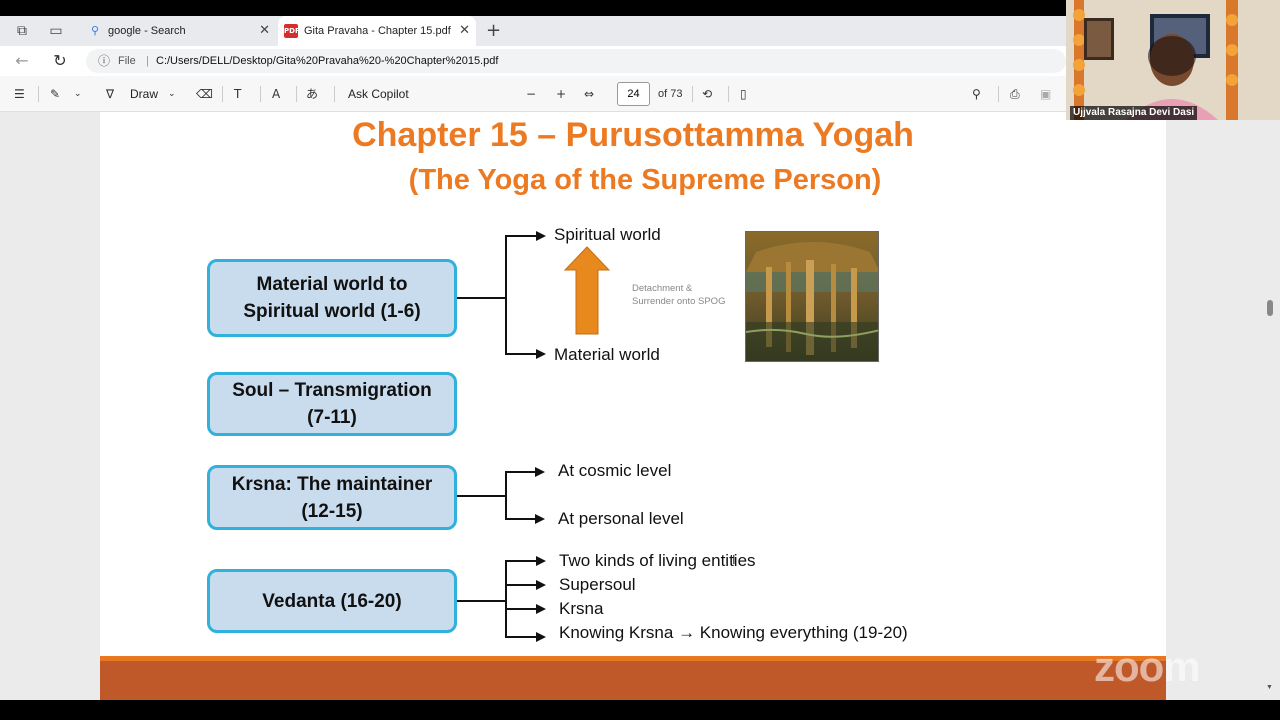 The width and height of the screenshot is (1280, 720). I want to click on section-label: Krsna: The maintainer (12-15), so click(332, 497).